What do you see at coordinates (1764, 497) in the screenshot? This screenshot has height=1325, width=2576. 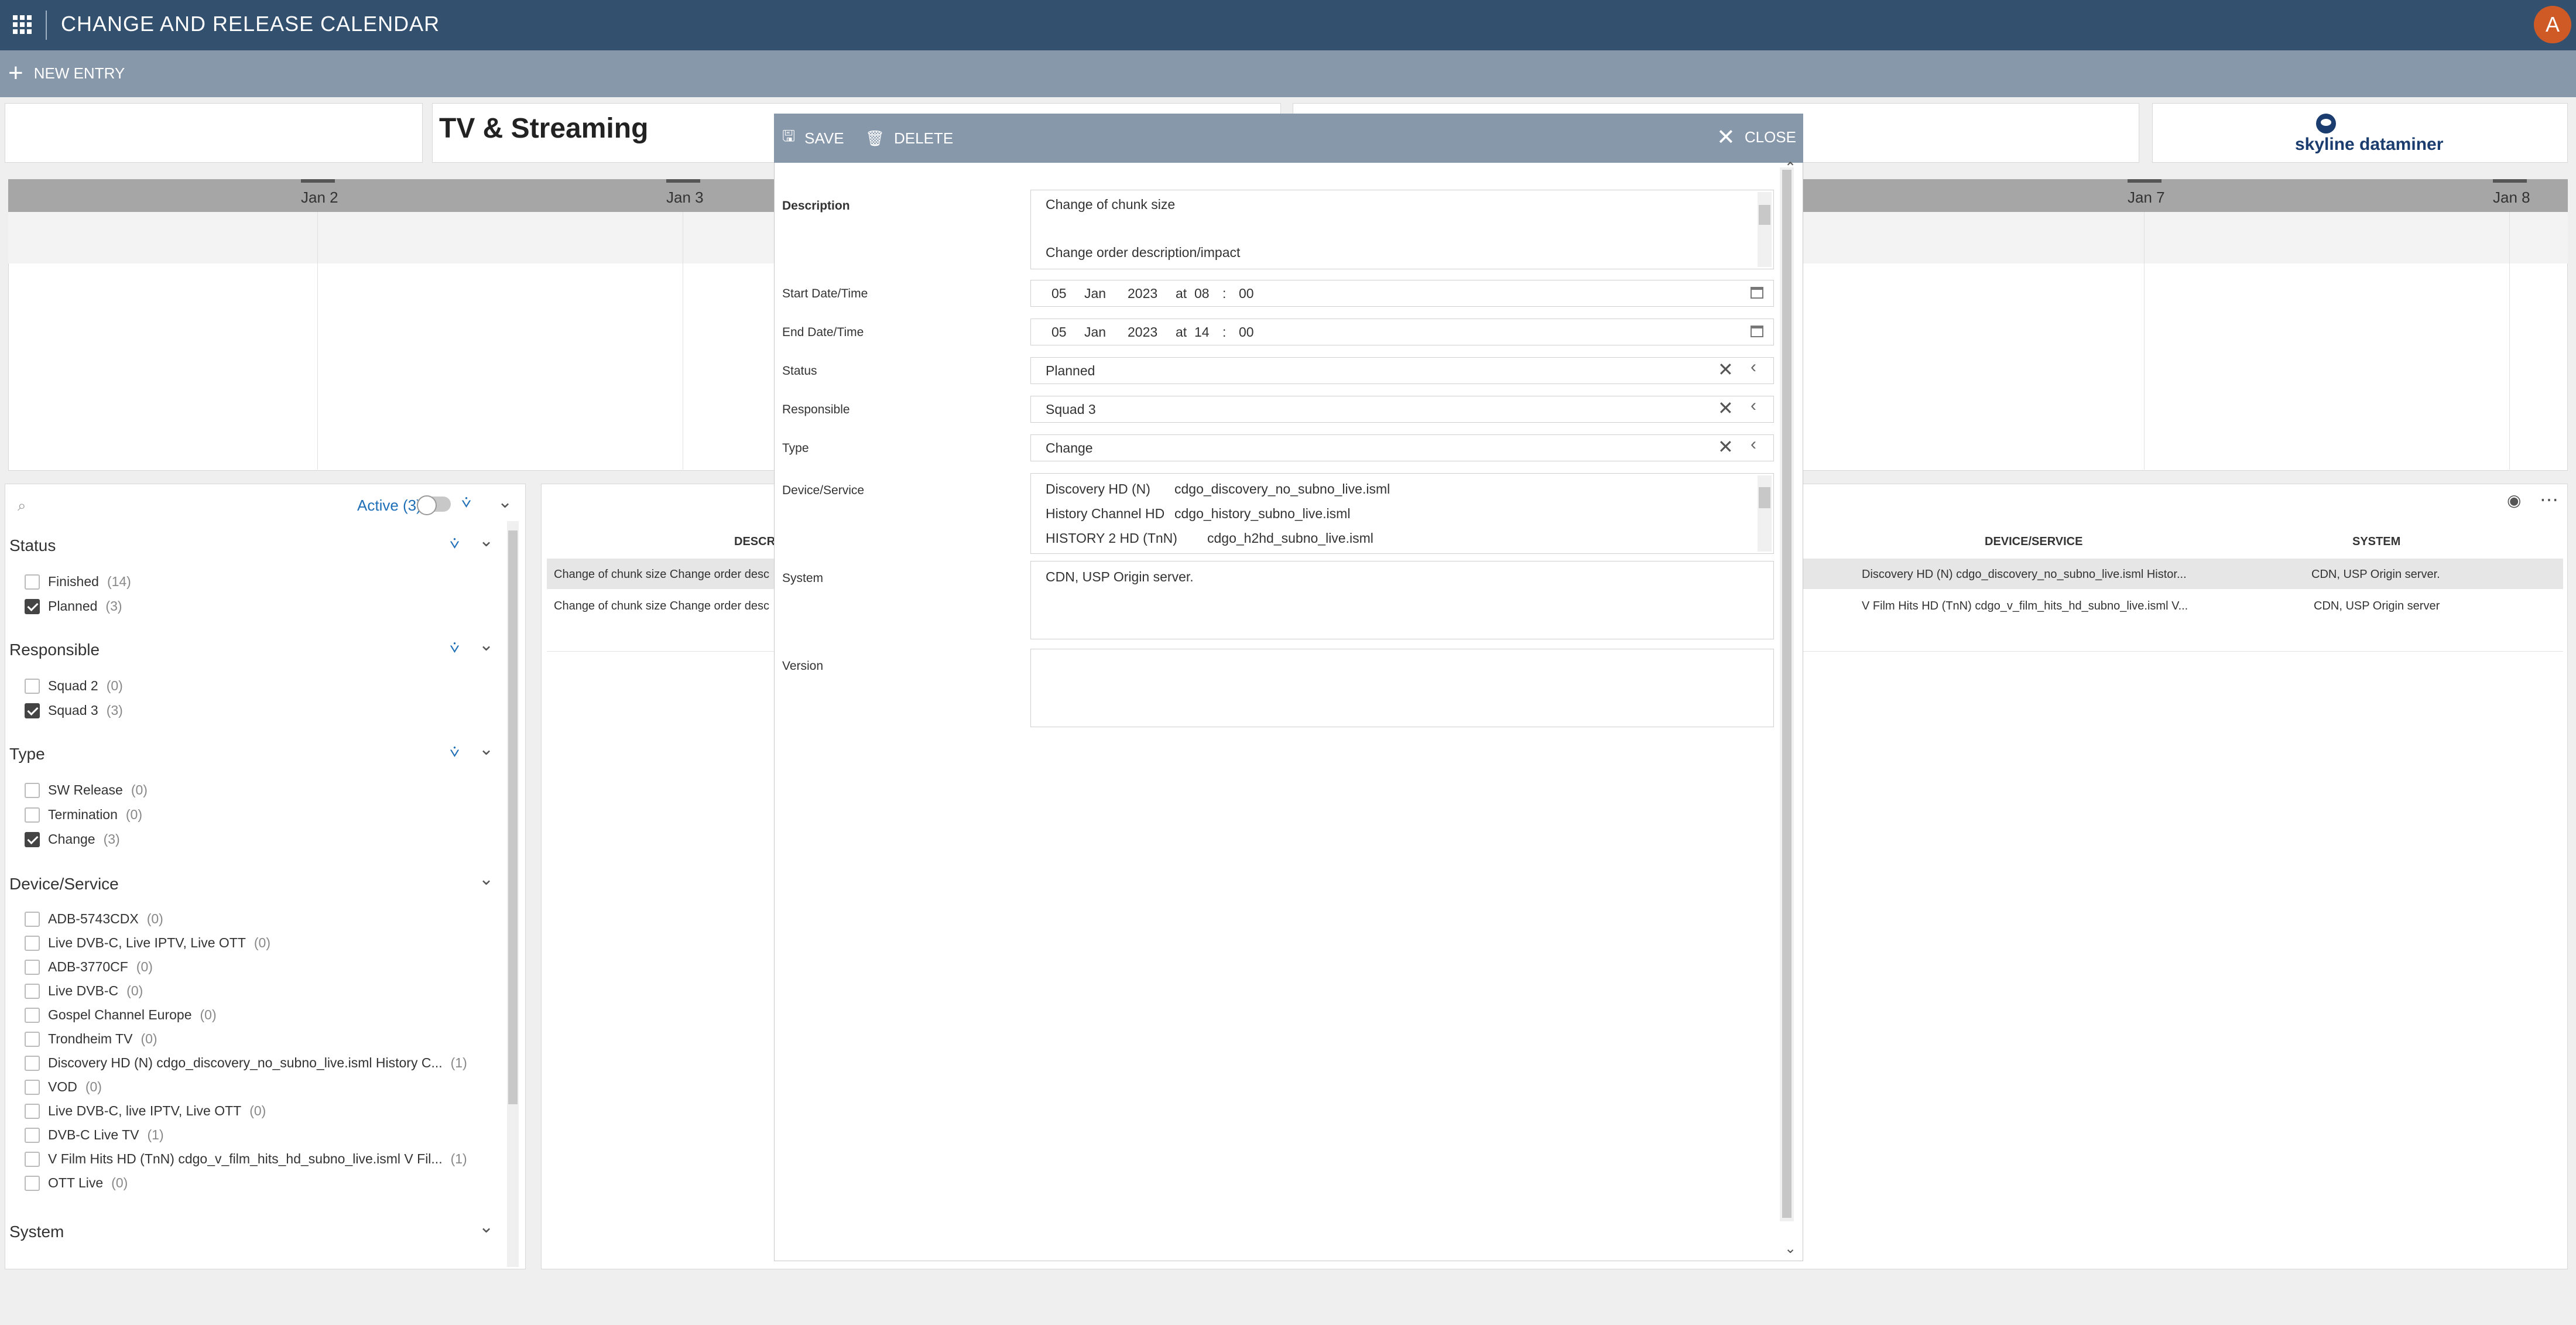 I see `device-scrollbar-thumb` at bounding box center [1764, 497].